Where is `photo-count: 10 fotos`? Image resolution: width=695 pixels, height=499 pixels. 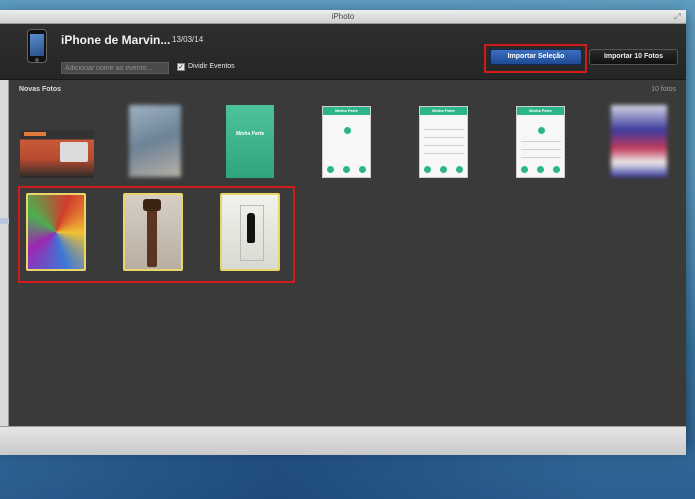
photo-count: 10 fotos is located at coordinates (663, 89).